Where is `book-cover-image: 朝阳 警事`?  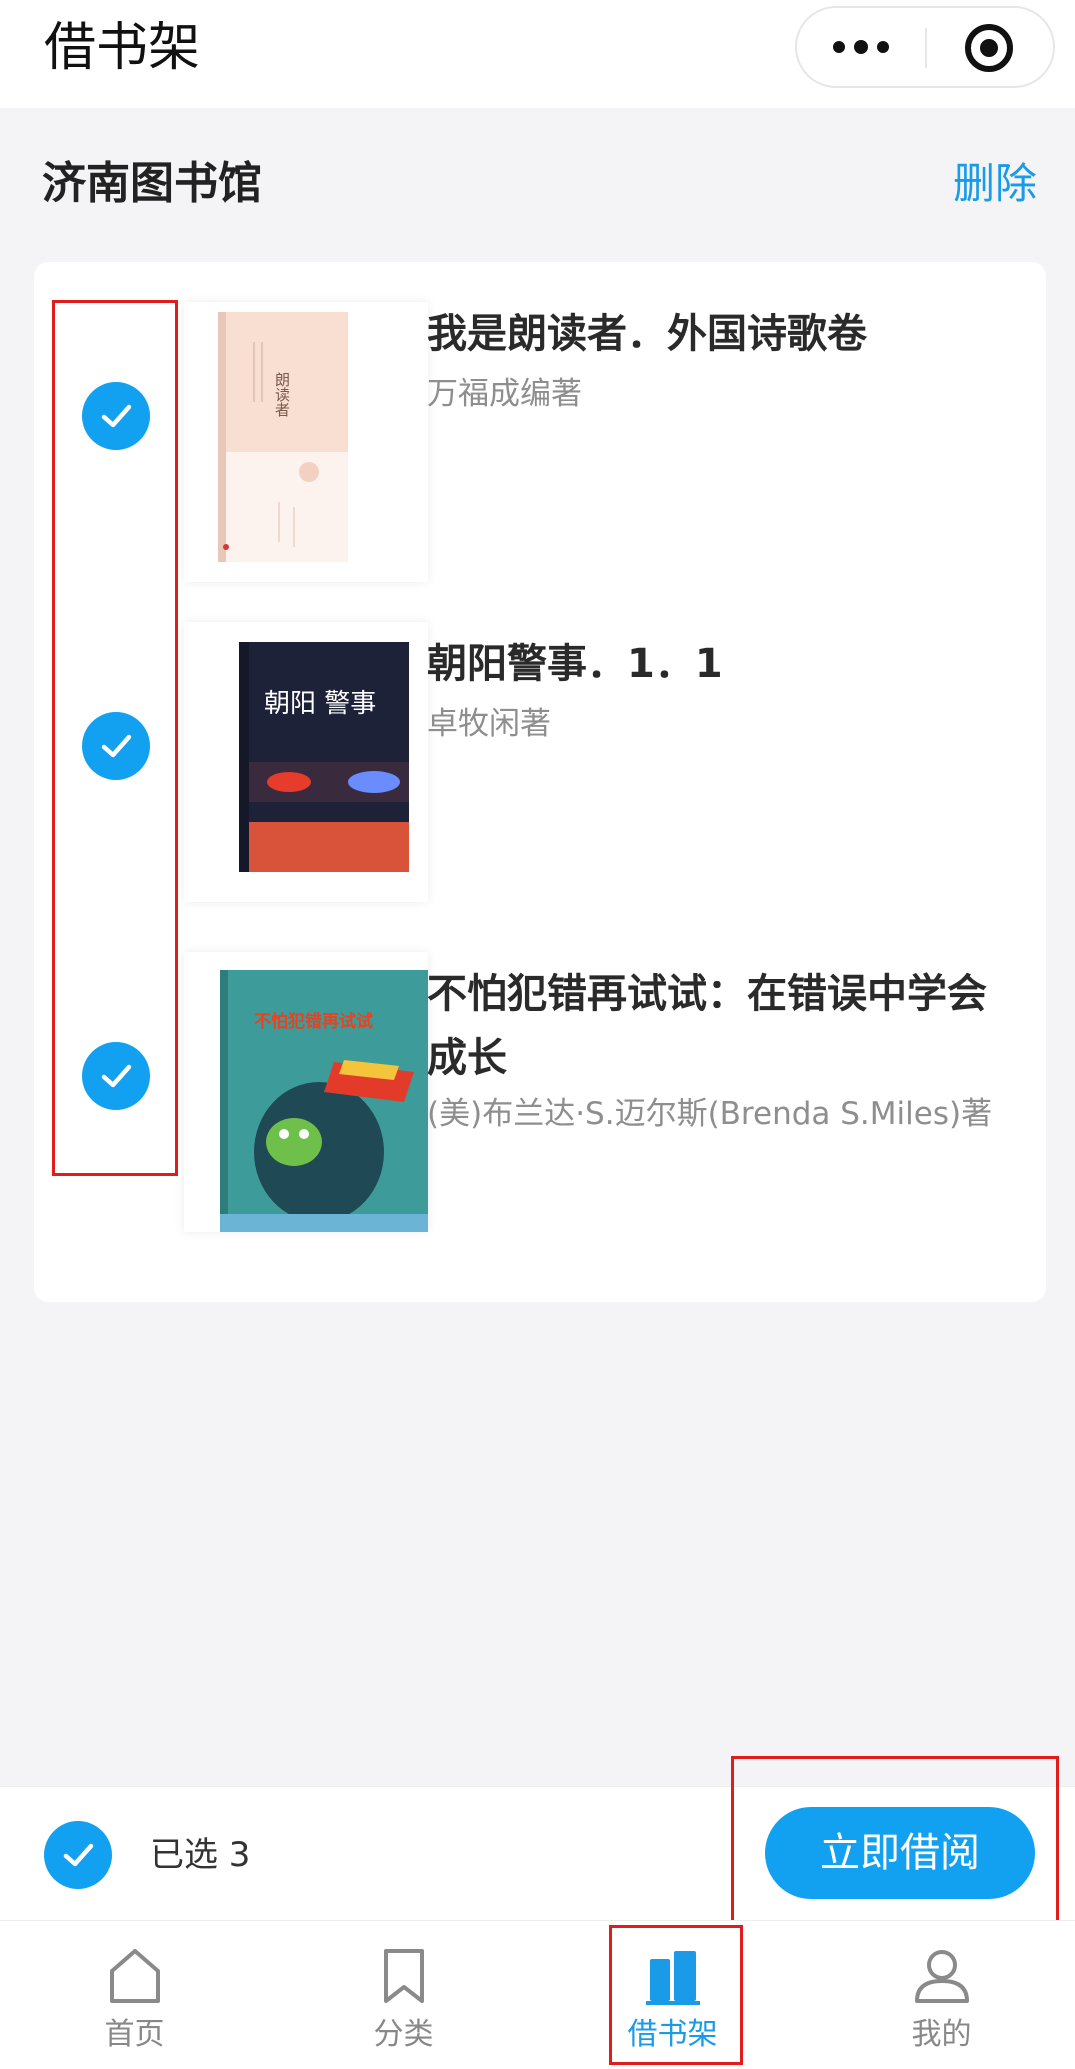
book-cover-image: 朝阳 警事 is located at coordinates (306, 762).